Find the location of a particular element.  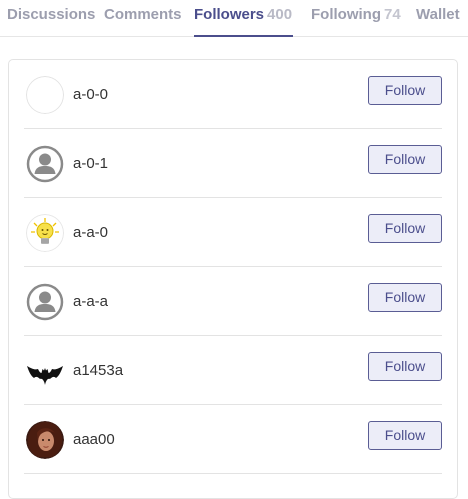

follower-username: a-0-1 is located at coordinates (90, 163).